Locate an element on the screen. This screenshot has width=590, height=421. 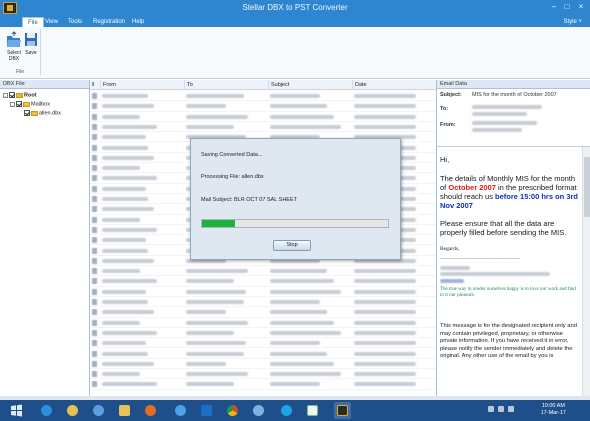
root-checkbox is located at coordinates (12, 95).